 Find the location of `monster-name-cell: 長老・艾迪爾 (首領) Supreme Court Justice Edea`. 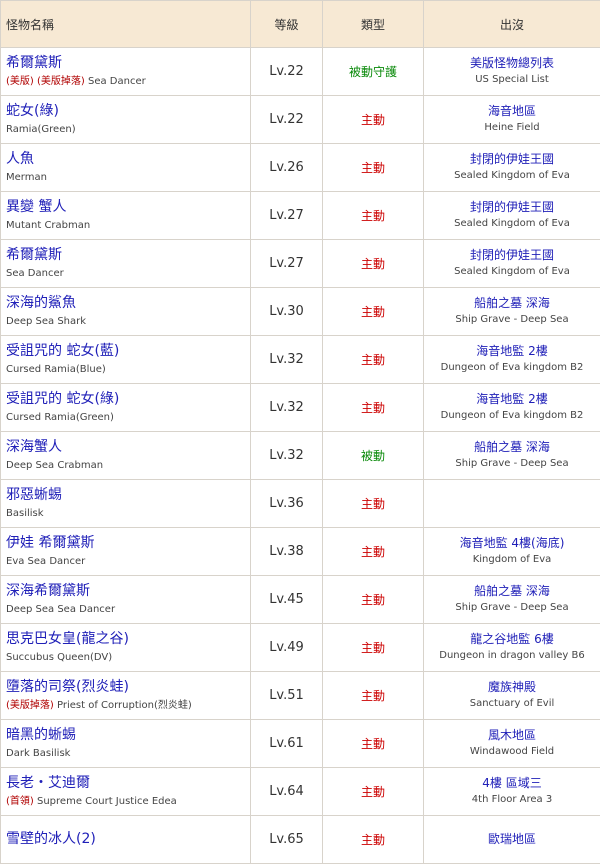

monster-name-cell: 長老・艾迪爾 (首領) Supreme Court Justice Edea is located at coordinates (126, 792).